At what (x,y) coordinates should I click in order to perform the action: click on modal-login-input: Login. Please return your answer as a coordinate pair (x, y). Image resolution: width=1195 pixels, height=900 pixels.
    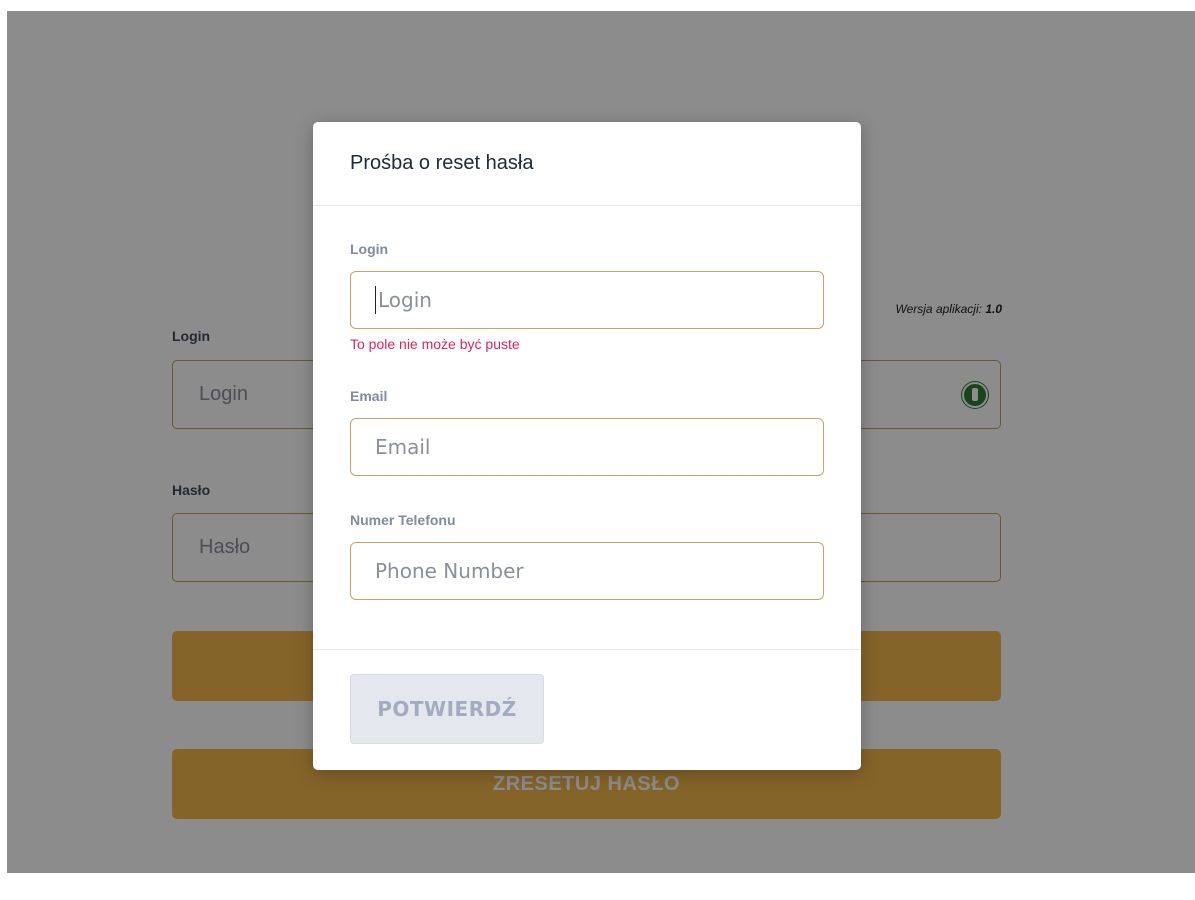
    Looking at the image, I should click on (587, 300).